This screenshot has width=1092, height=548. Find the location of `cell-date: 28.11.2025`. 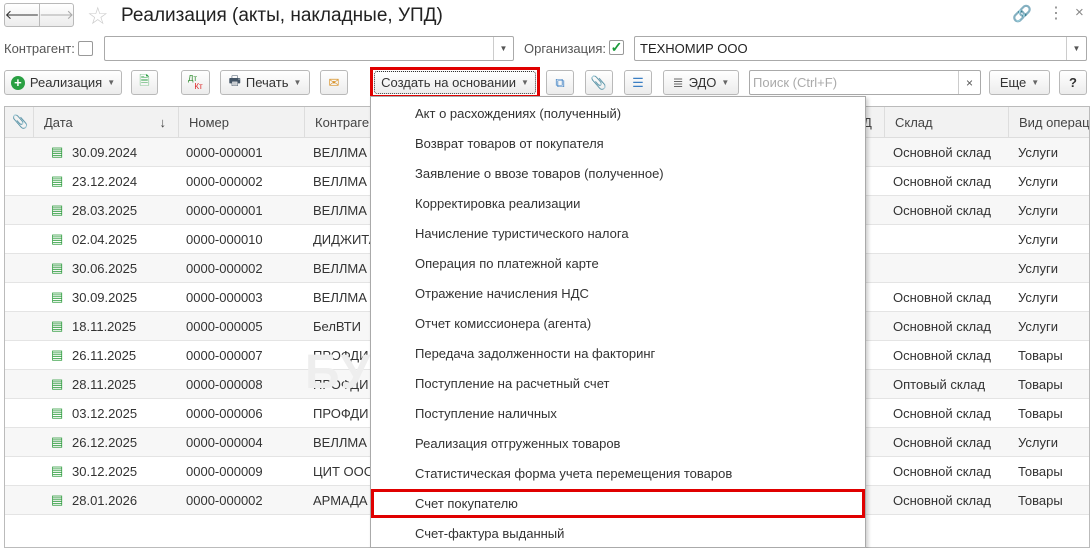

cell-date: 28.11.2025 is located at coordinates (104, 384).